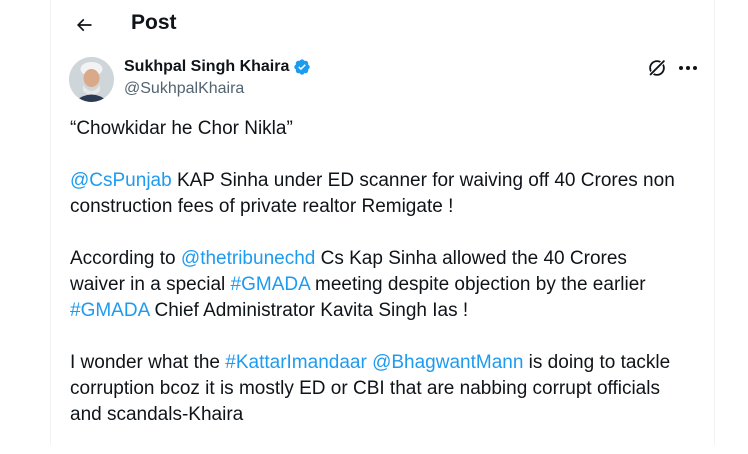  I want to click on author-name: Sukhpal Singh Khaira, so click(206, 67).